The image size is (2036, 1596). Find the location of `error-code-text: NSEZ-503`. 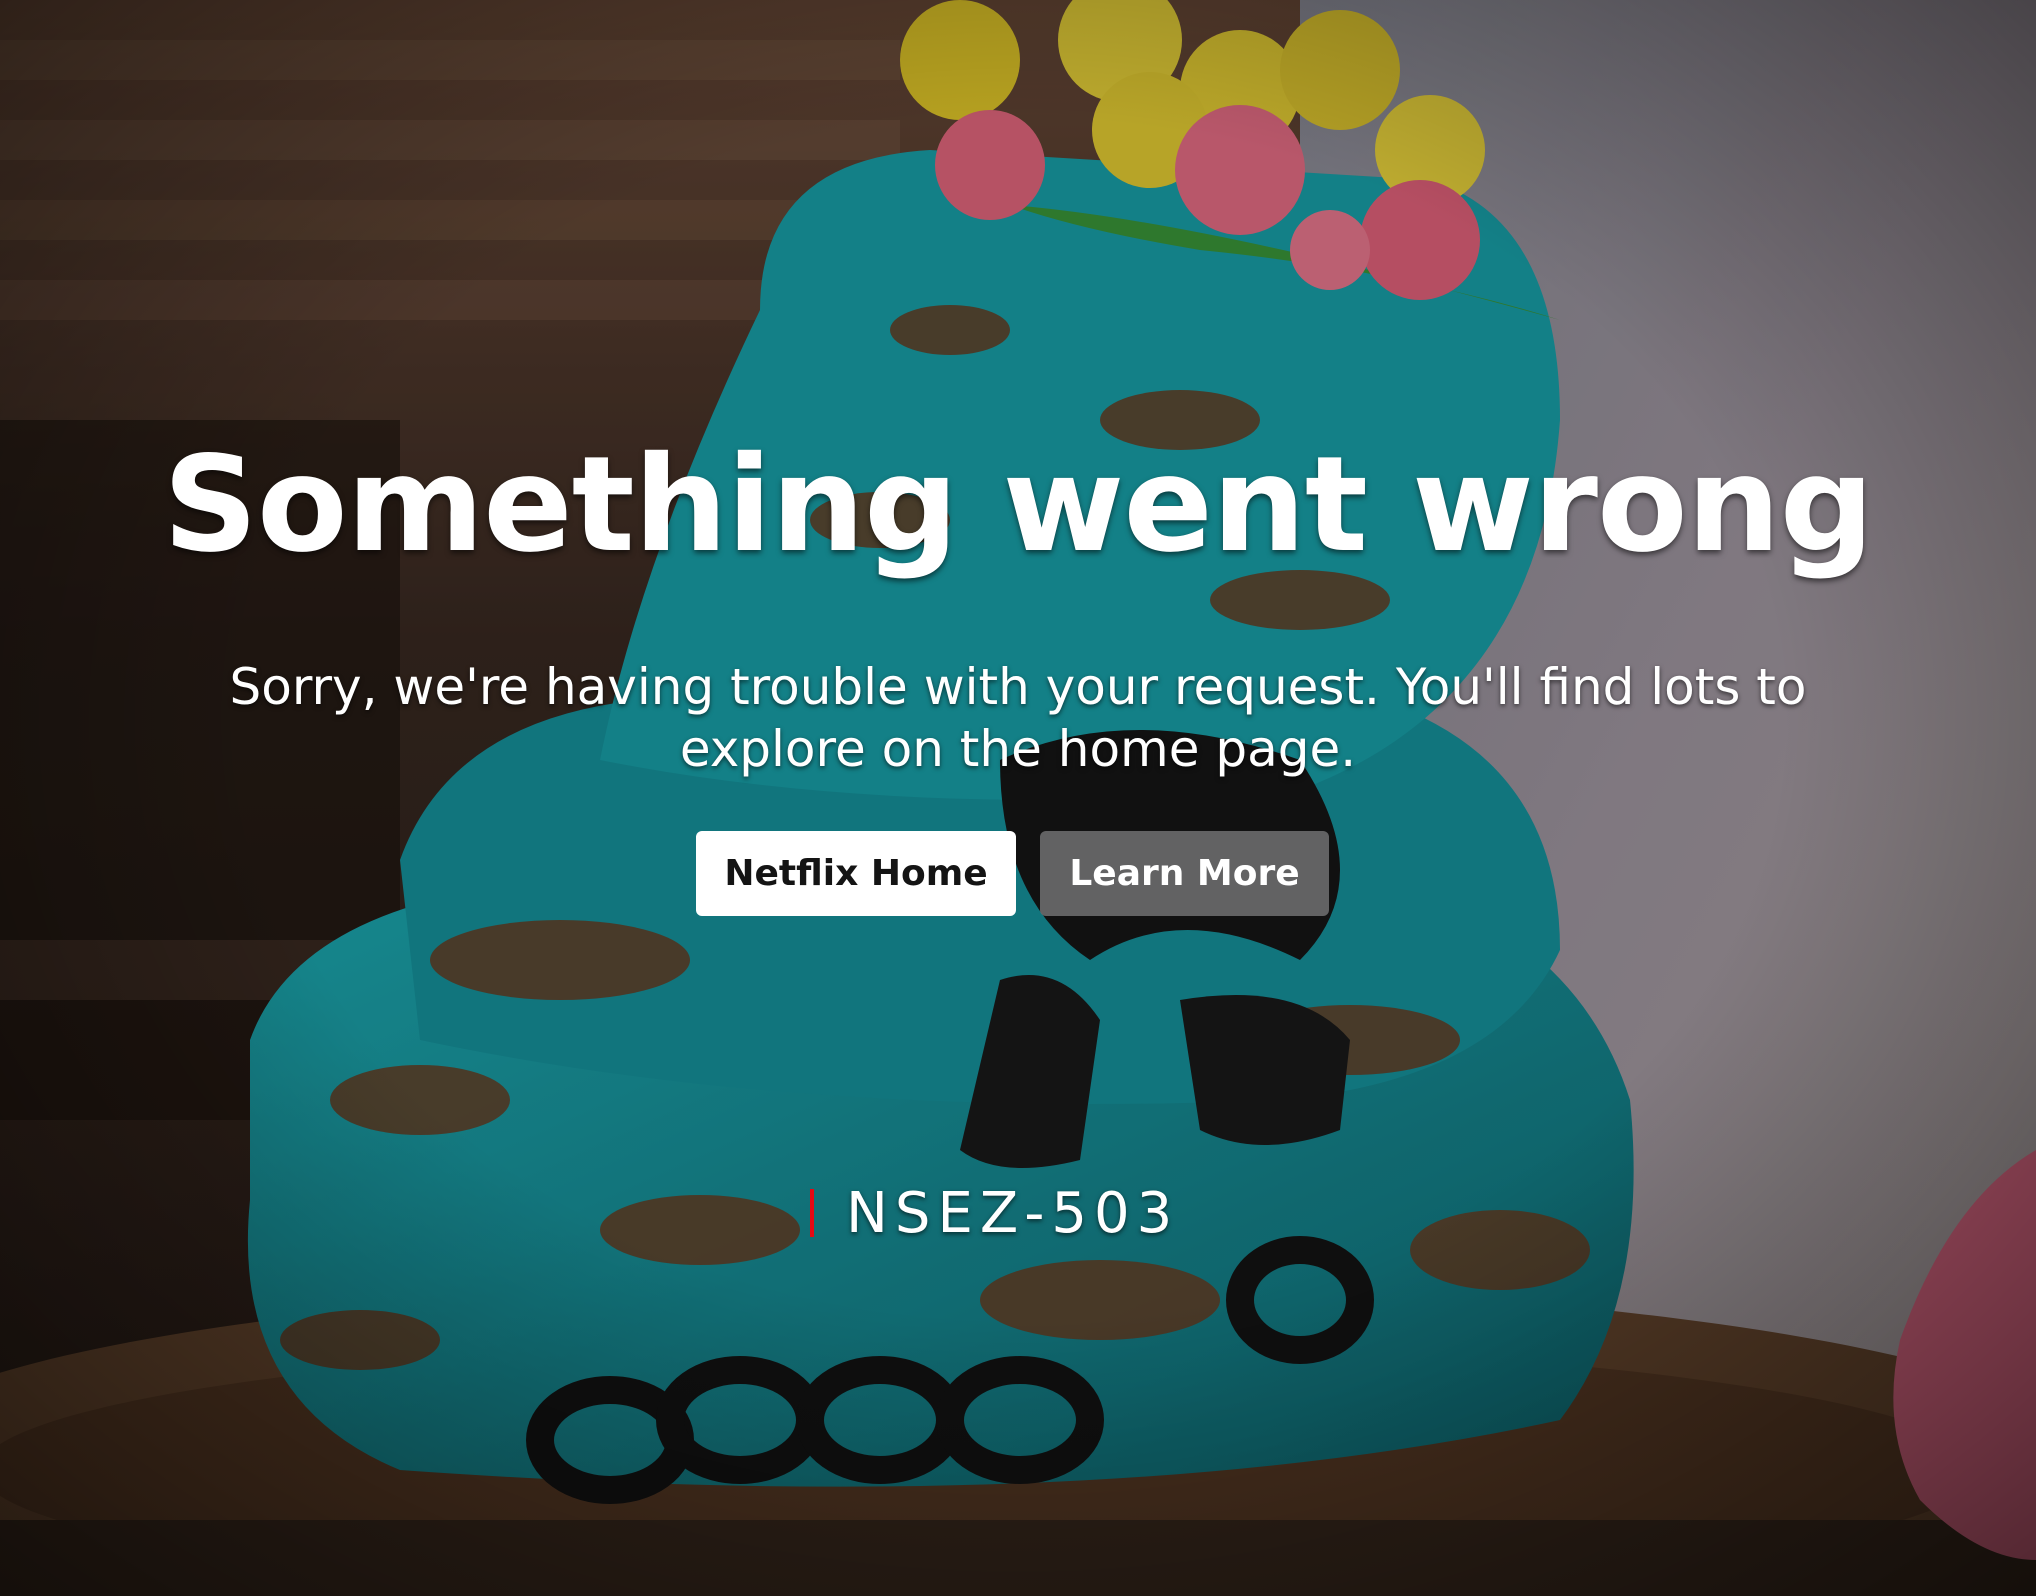

error-code-text: NSEZ-503 is located at coordinates (1013, 1213).